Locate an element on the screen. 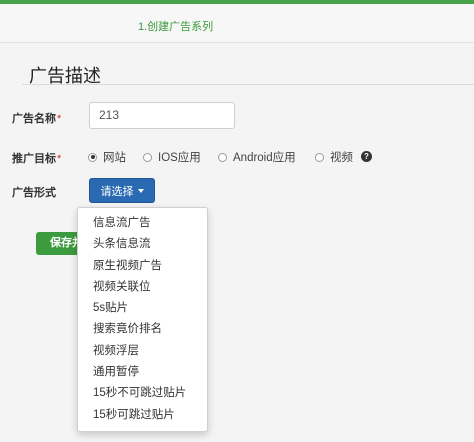 Image resolution: width=474 pixels, height=442 pixels. radio-option-android-app: Android应用 is located at coordinates (257, 157).